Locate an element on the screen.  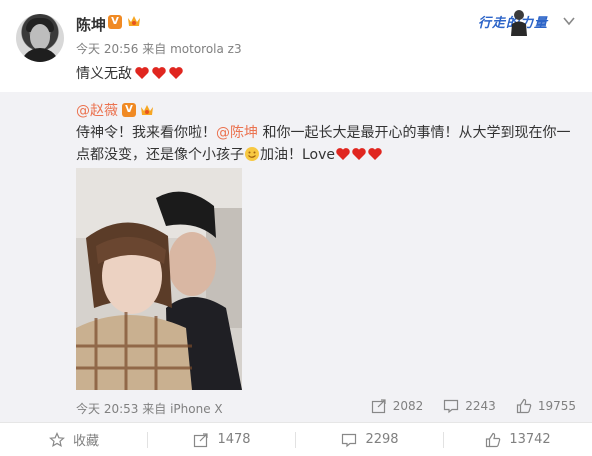
repost-like-button: 19755 is located at coordinates (546, 406).